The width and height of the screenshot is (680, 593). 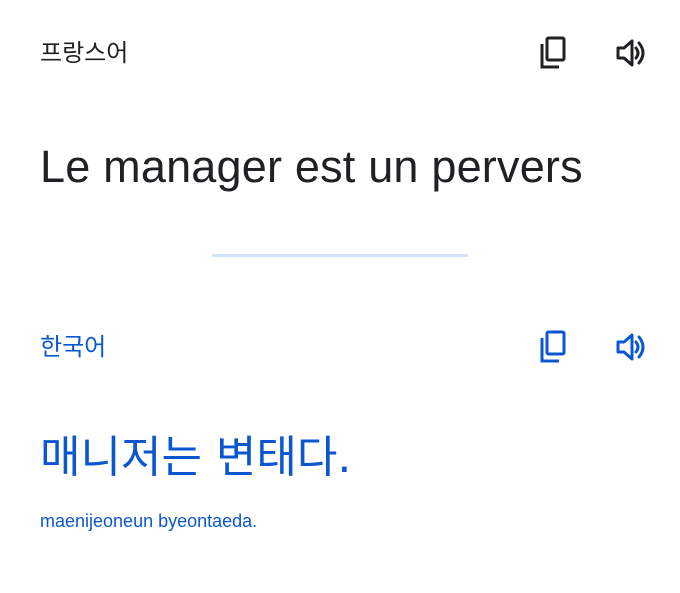 I want to click on divider, so click(x=340, y=255).